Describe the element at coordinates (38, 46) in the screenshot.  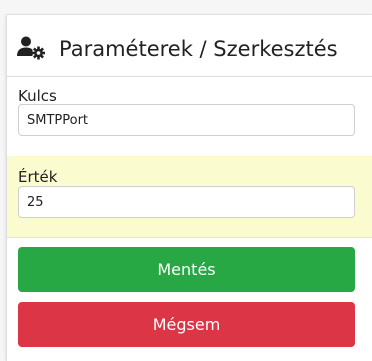
I see `user-gear-icon` at that location.